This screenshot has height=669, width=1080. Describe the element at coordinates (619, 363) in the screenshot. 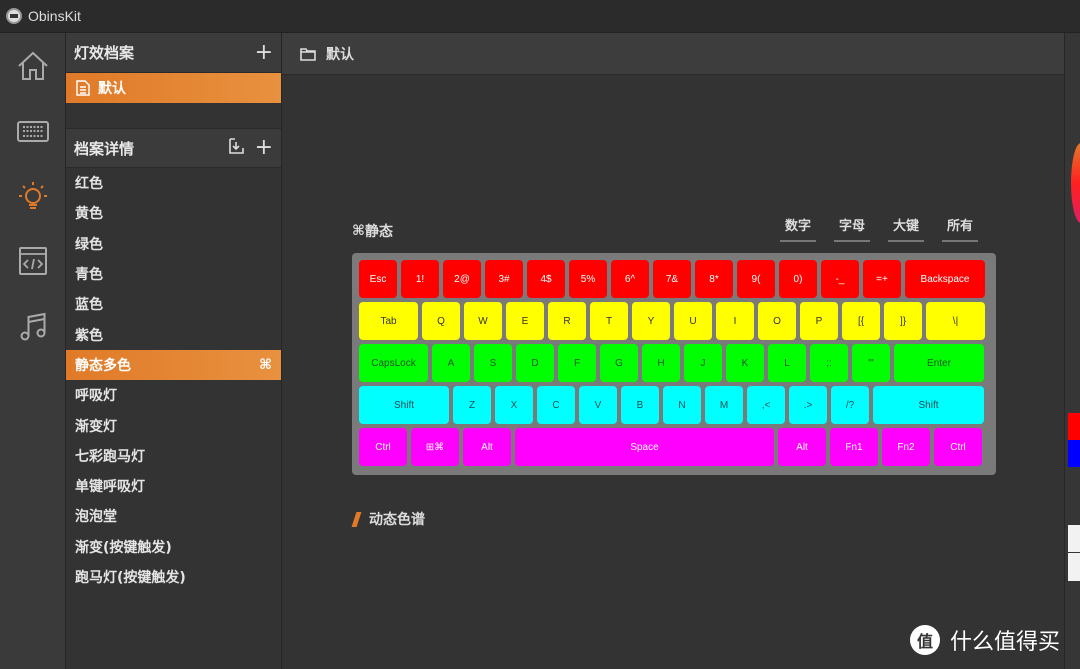

I see `key: G` at that location.